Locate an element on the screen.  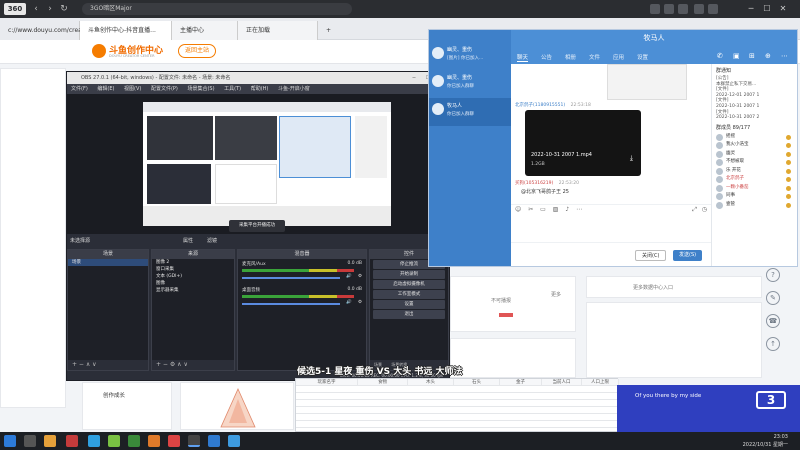
gear-icon: ⚙ is located at coordinates (360, 276).